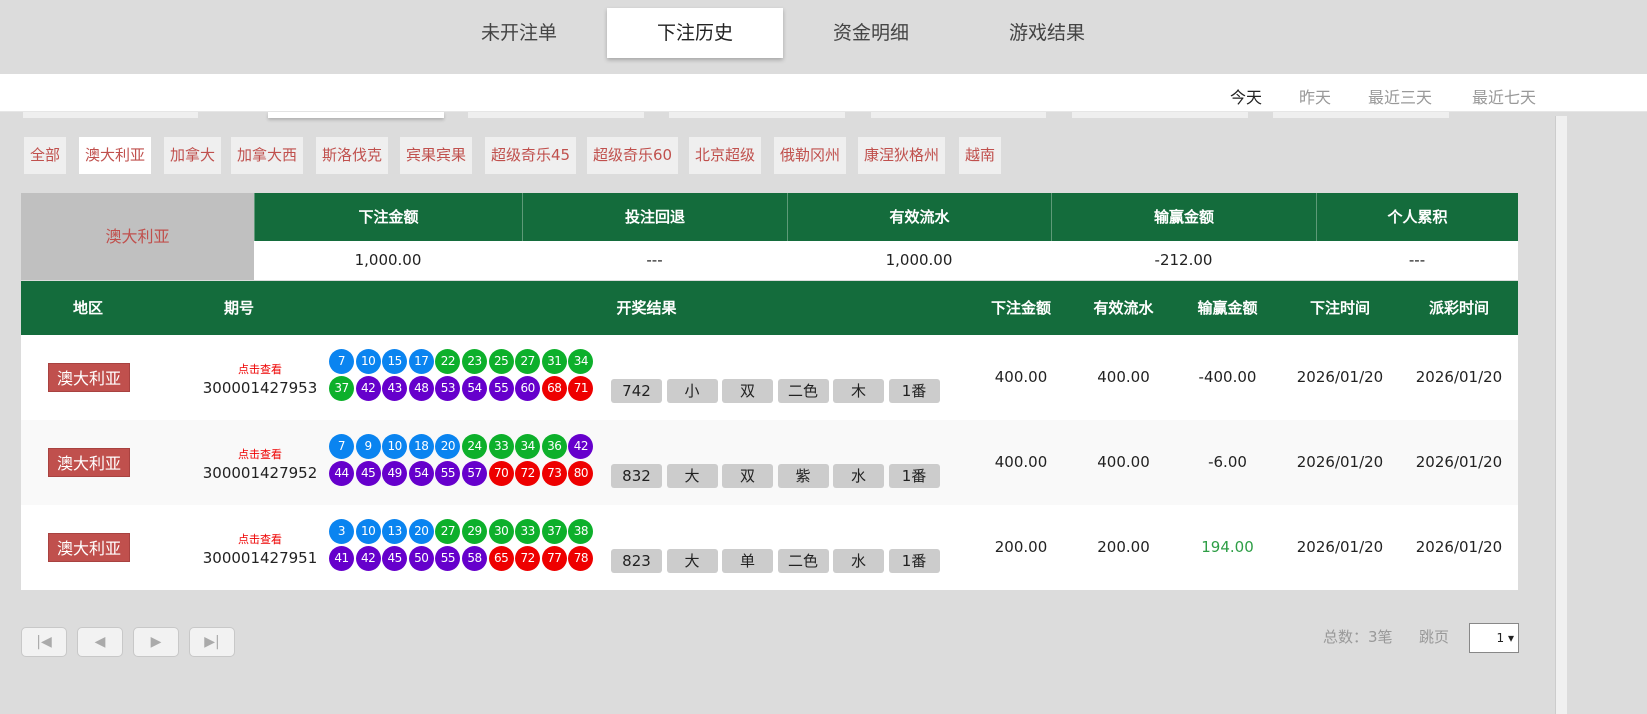 The height and width of the screenshot is (714, 1647). What do you see at coordinates (528, 473) in the screenshot?
I see `result-ball: 72` at bounding box center [528, 473].